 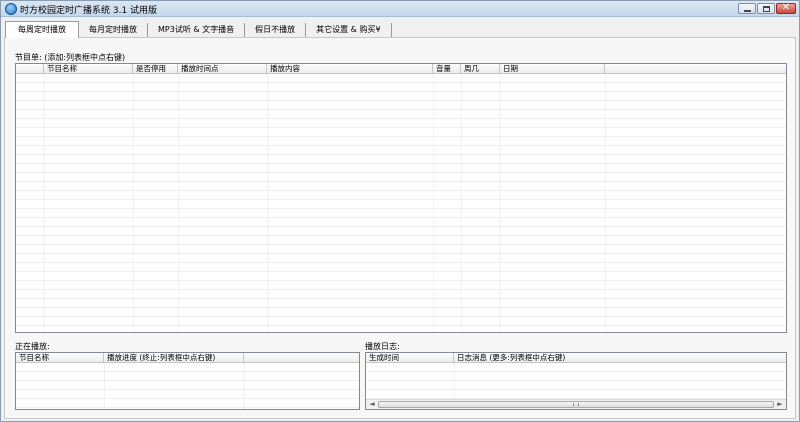 What do you see at coordinates (174, 358) in the screenshot?
I see `column-header-progress: 播放进度 (终止:列表框中点右键)` at bounding box center [174, 358].